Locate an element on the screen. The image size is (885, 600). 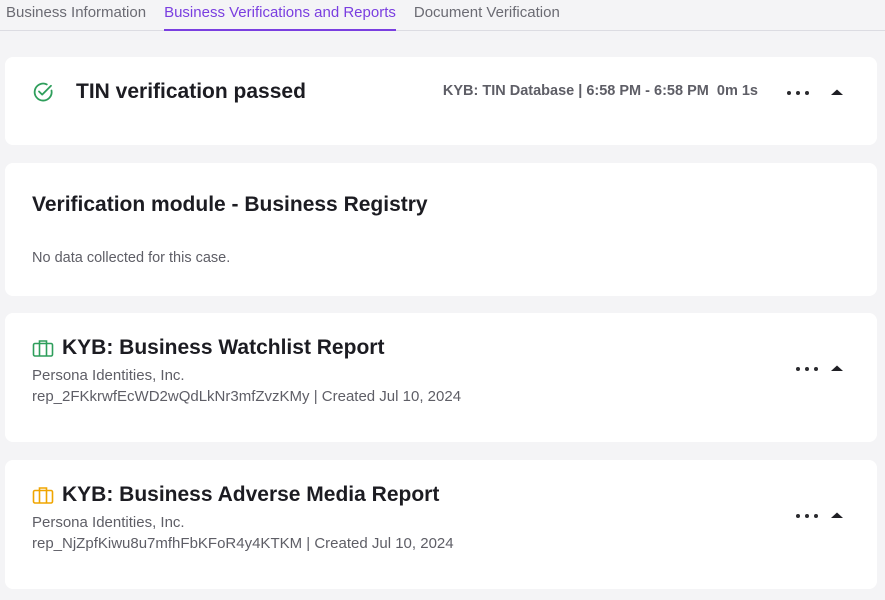
tab-business-verifications-and-reports: Business Verifications and Reports is located at coordinates (280, 15).